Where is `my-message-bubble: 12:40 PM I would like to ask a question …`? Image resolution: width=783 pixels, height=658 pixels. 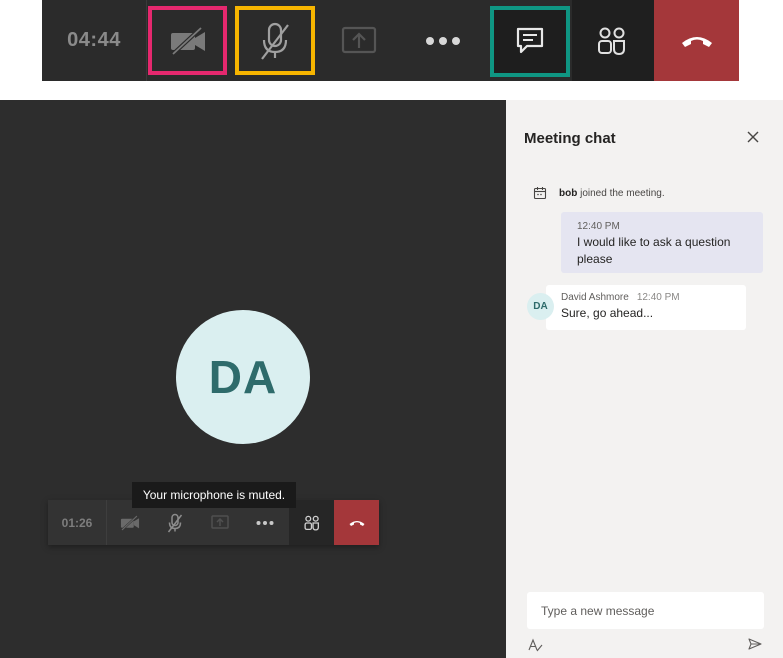 my-message-bubble: 12:40 PM I would like to ask a question … is located at coordinates (662, 242).